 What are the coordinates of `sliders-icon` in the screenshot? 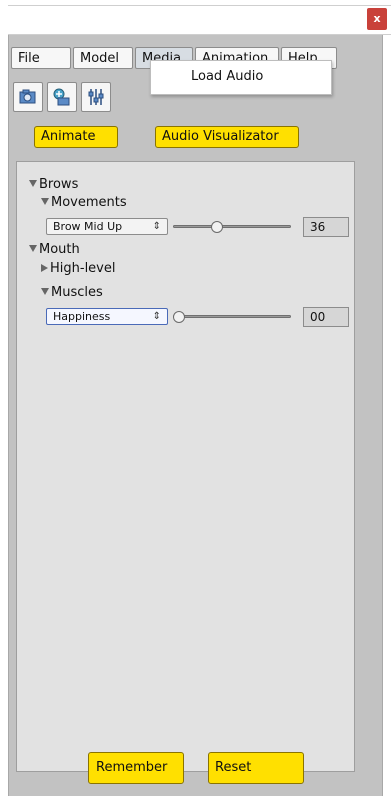 It's located at (96, 97).